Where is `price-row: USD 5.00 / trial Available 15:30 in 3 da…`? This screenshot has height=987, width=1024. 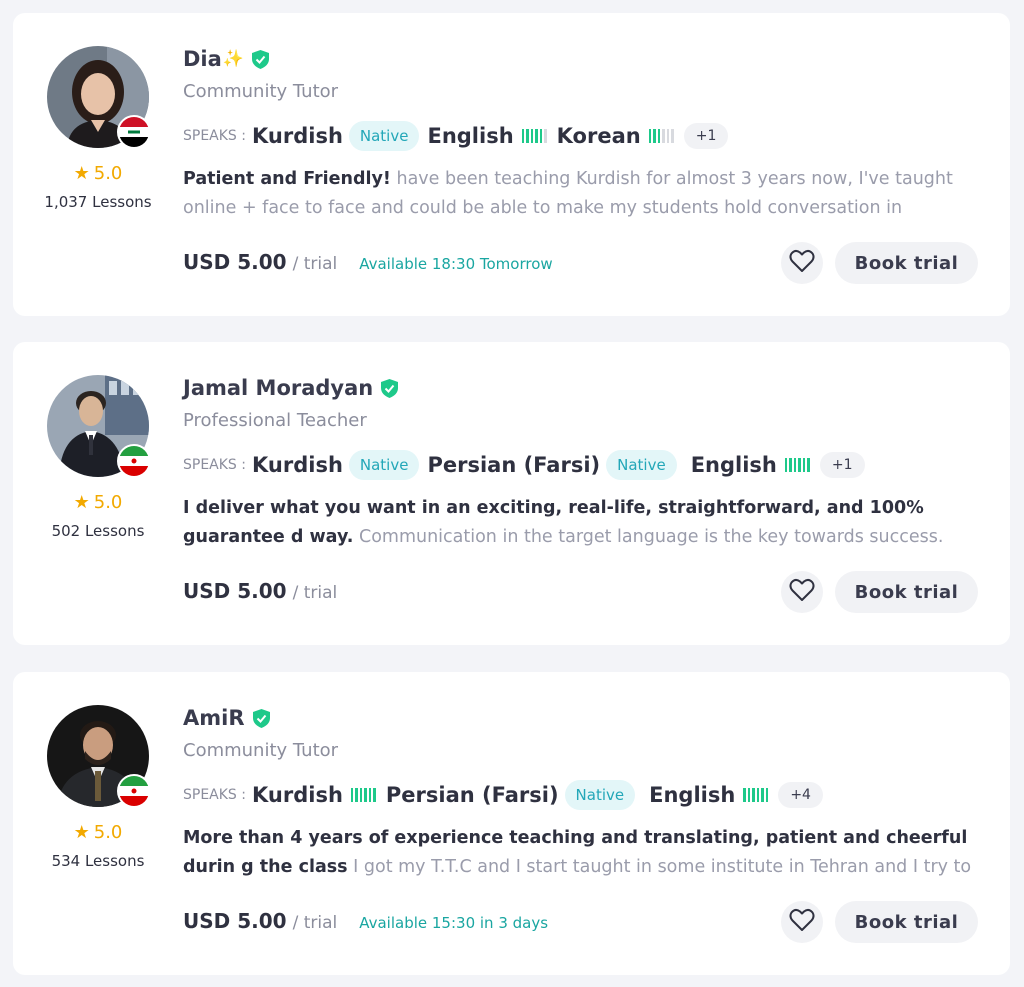
price-row: USD 5.00 / trial Available 15:30 in 3 da… is located at coordinates (365, 921).